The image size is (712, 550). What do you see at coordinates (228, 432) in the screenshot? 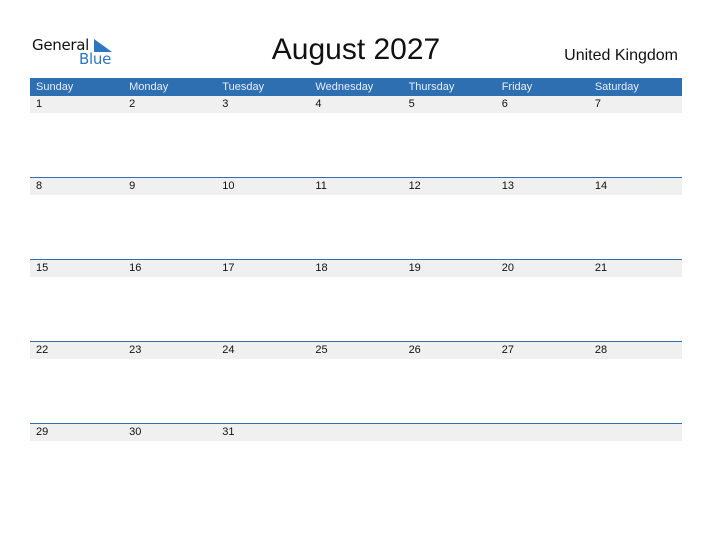
I see `day-cell: 31` at bounding box center [228, 432].